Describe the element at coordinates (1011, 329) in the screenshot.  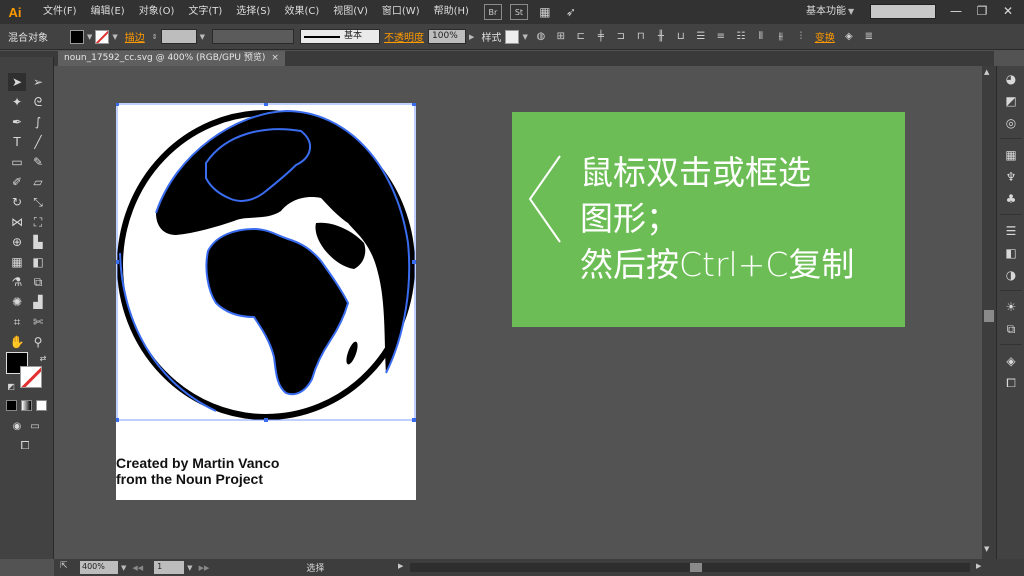
I see `graphic-styles-icon: ⧉` at that location.